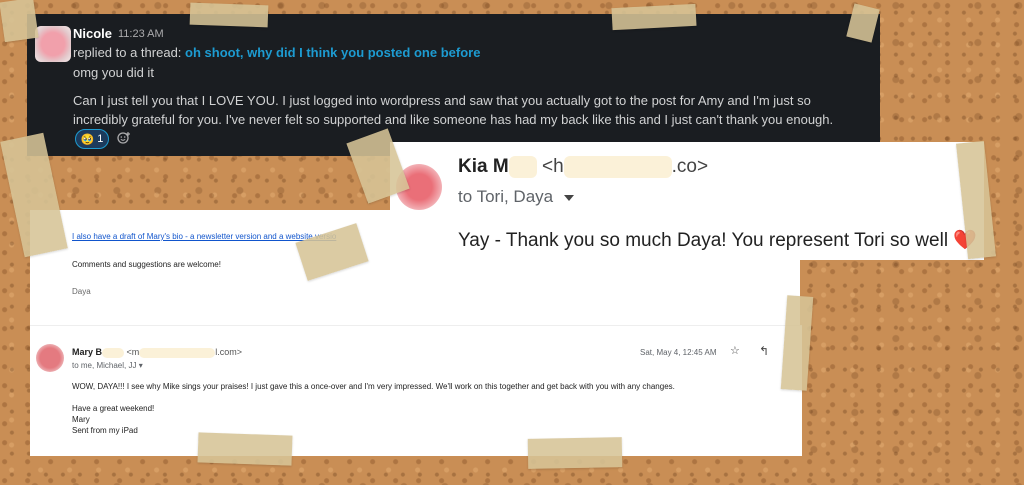  I want to click on replied-prefix: replied to a thread:, so click(129, 52).